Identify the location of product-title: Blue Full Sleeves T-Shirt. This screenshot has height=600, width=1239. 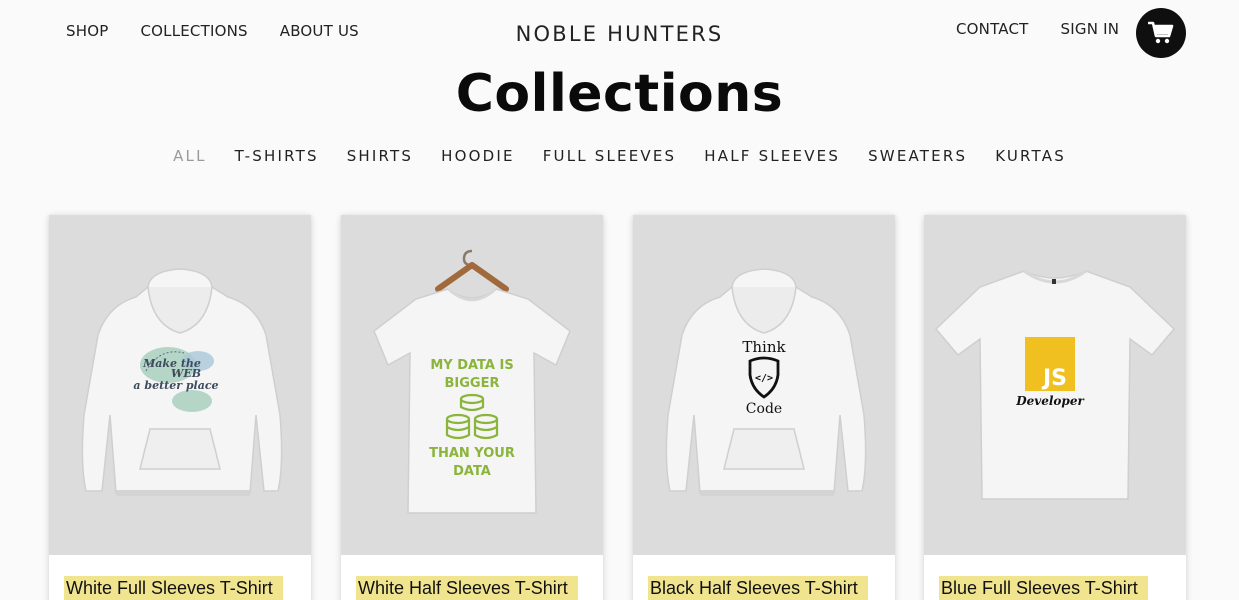
(1043, 588).